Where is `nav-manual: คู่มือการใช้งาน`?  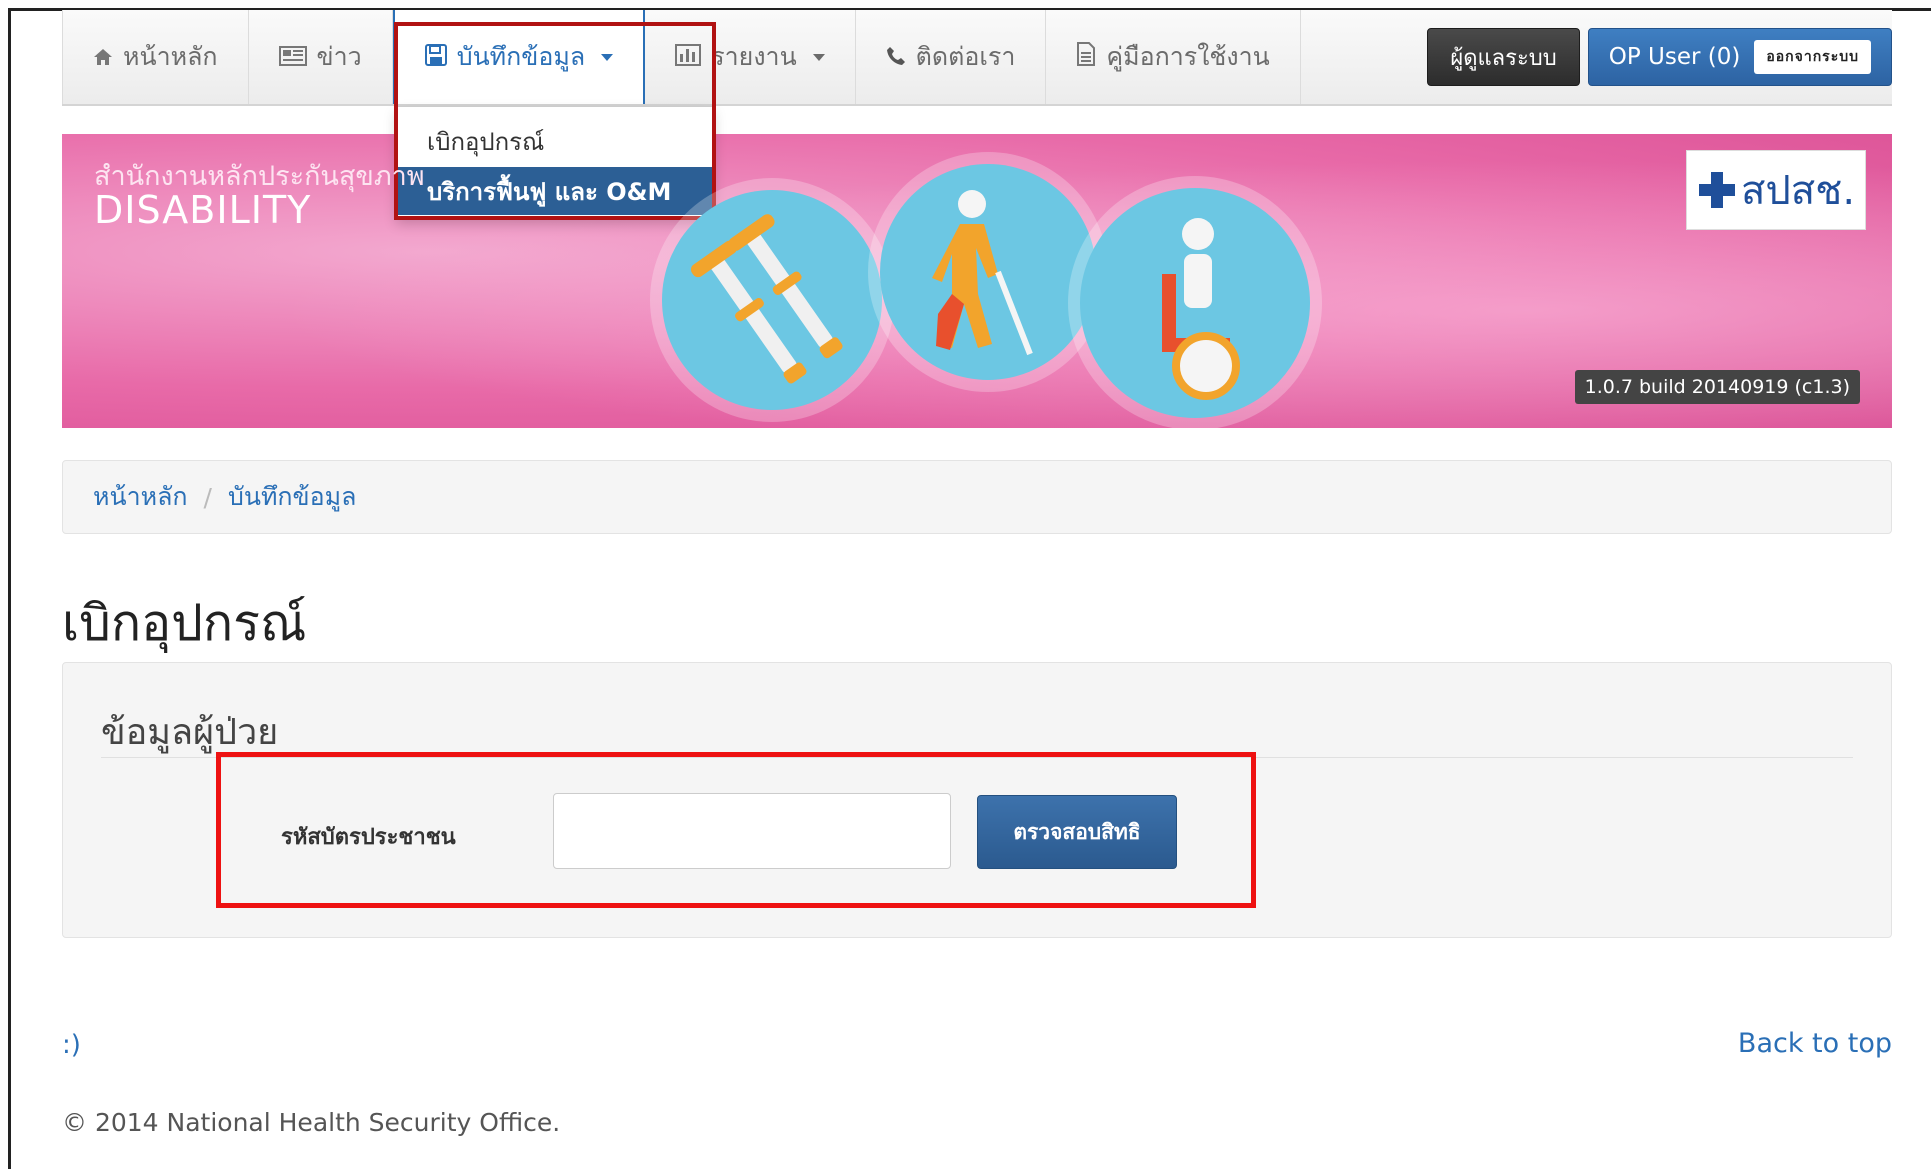 nav-manual: คู่มือการใช้งาน is located at coordinates (1173, 57).